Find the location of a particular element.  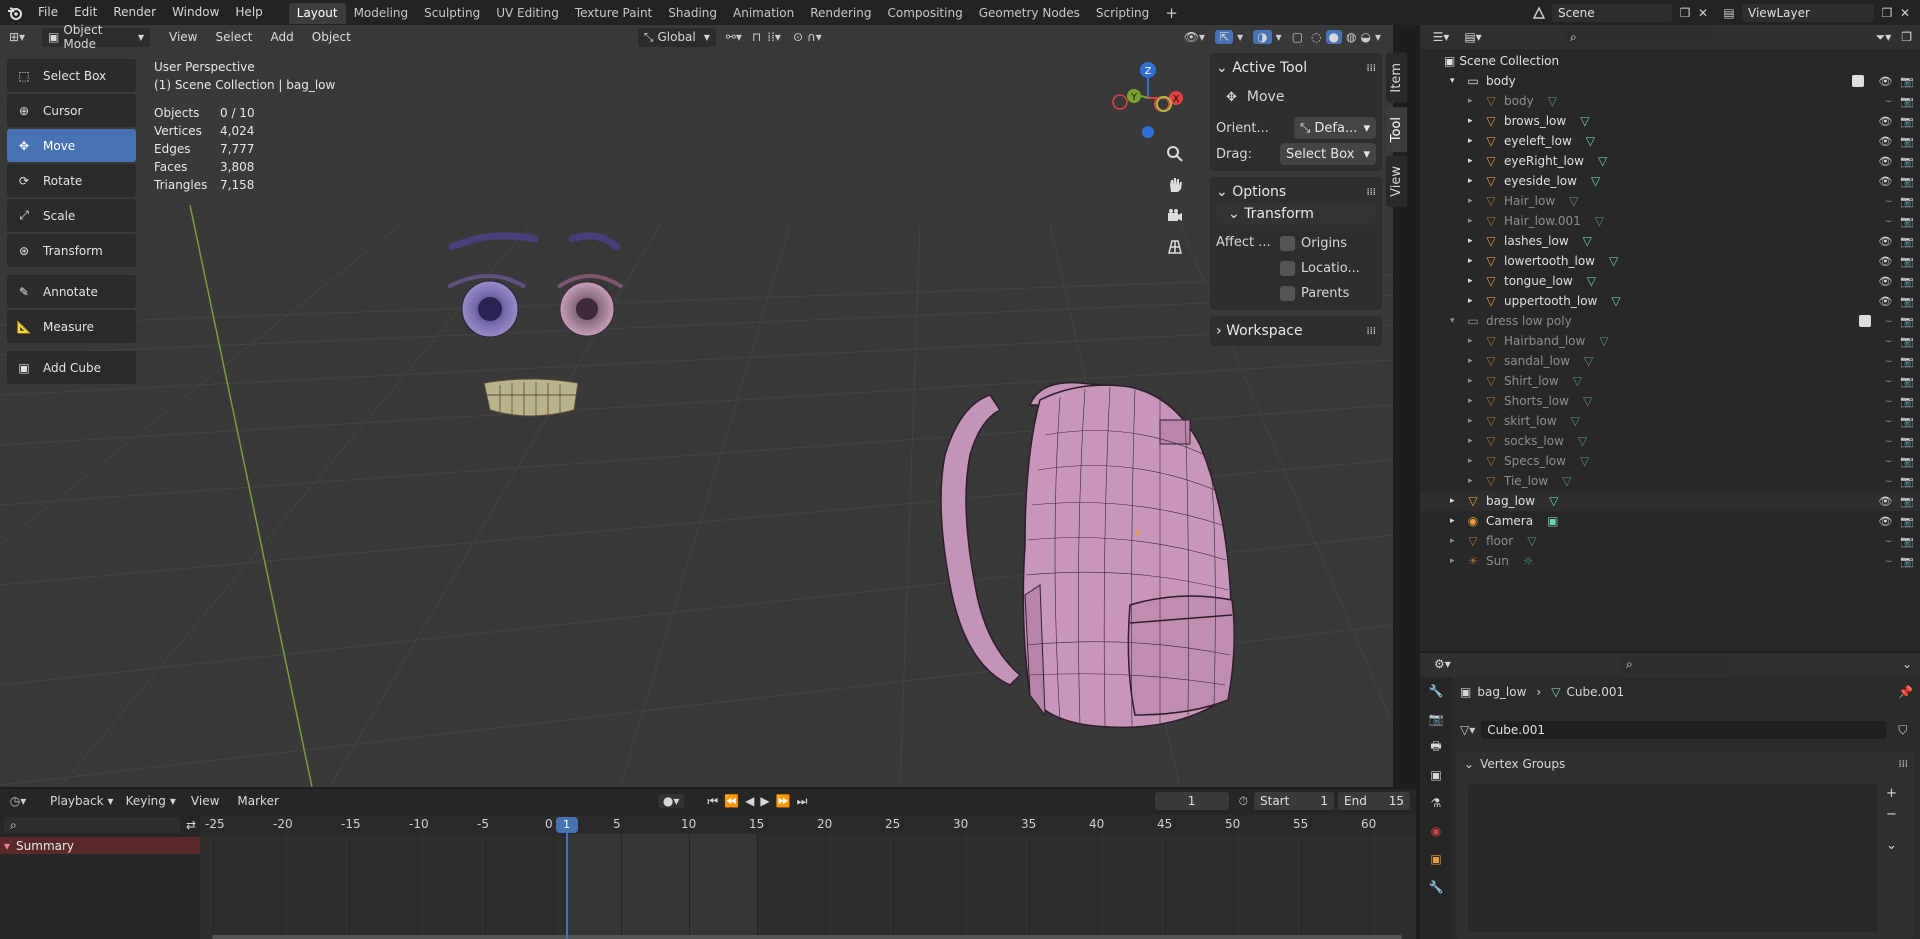

object-tab-icon: ▣ is located at coordinates (1436, 859).